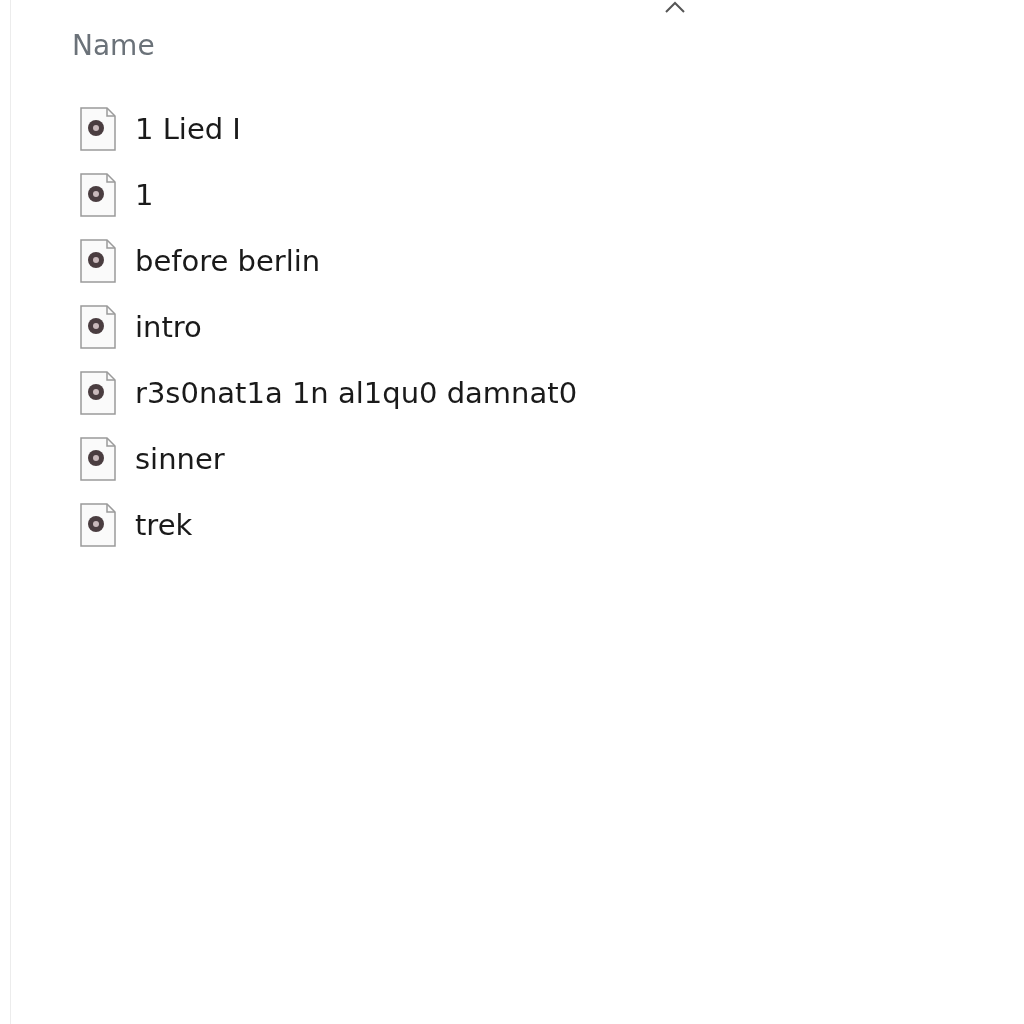  Describe the element at coordinates (228, 261) in the screenshot. I see `file-name: before berlin` at that location.